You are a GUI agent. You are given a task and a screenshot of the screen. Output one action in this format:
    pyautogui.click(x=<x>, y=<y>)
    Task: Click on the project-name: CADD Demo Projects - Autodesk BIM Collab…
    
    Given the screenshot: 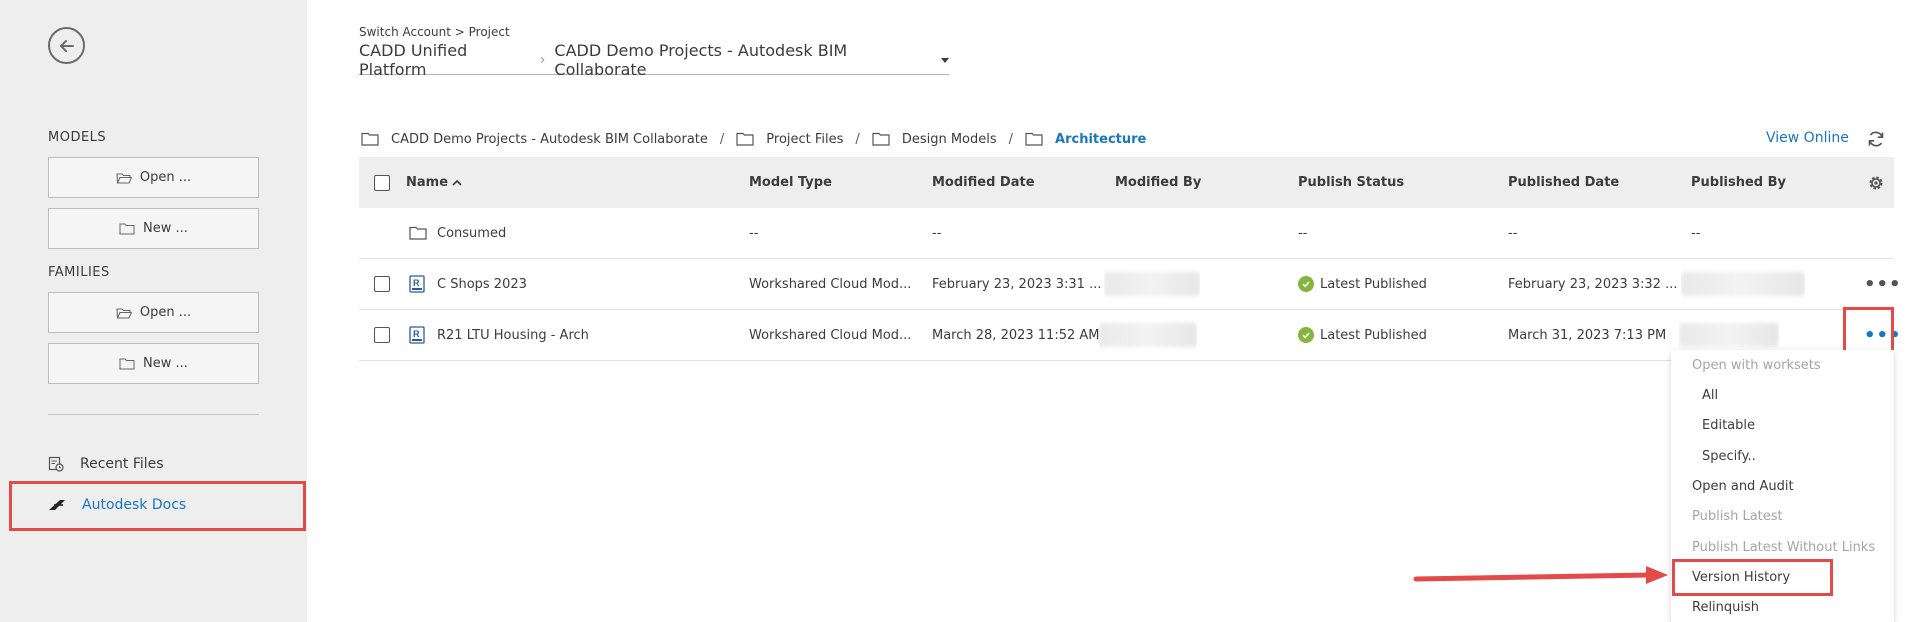 What is the action you would take?
    pyautogui.click(x=701, y=60)
    